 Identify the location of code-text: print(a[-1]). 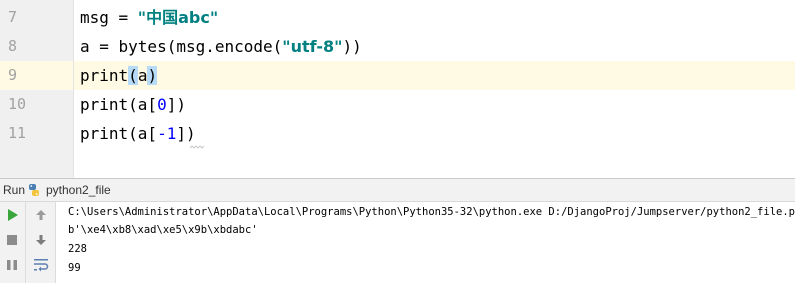
(138, 133).